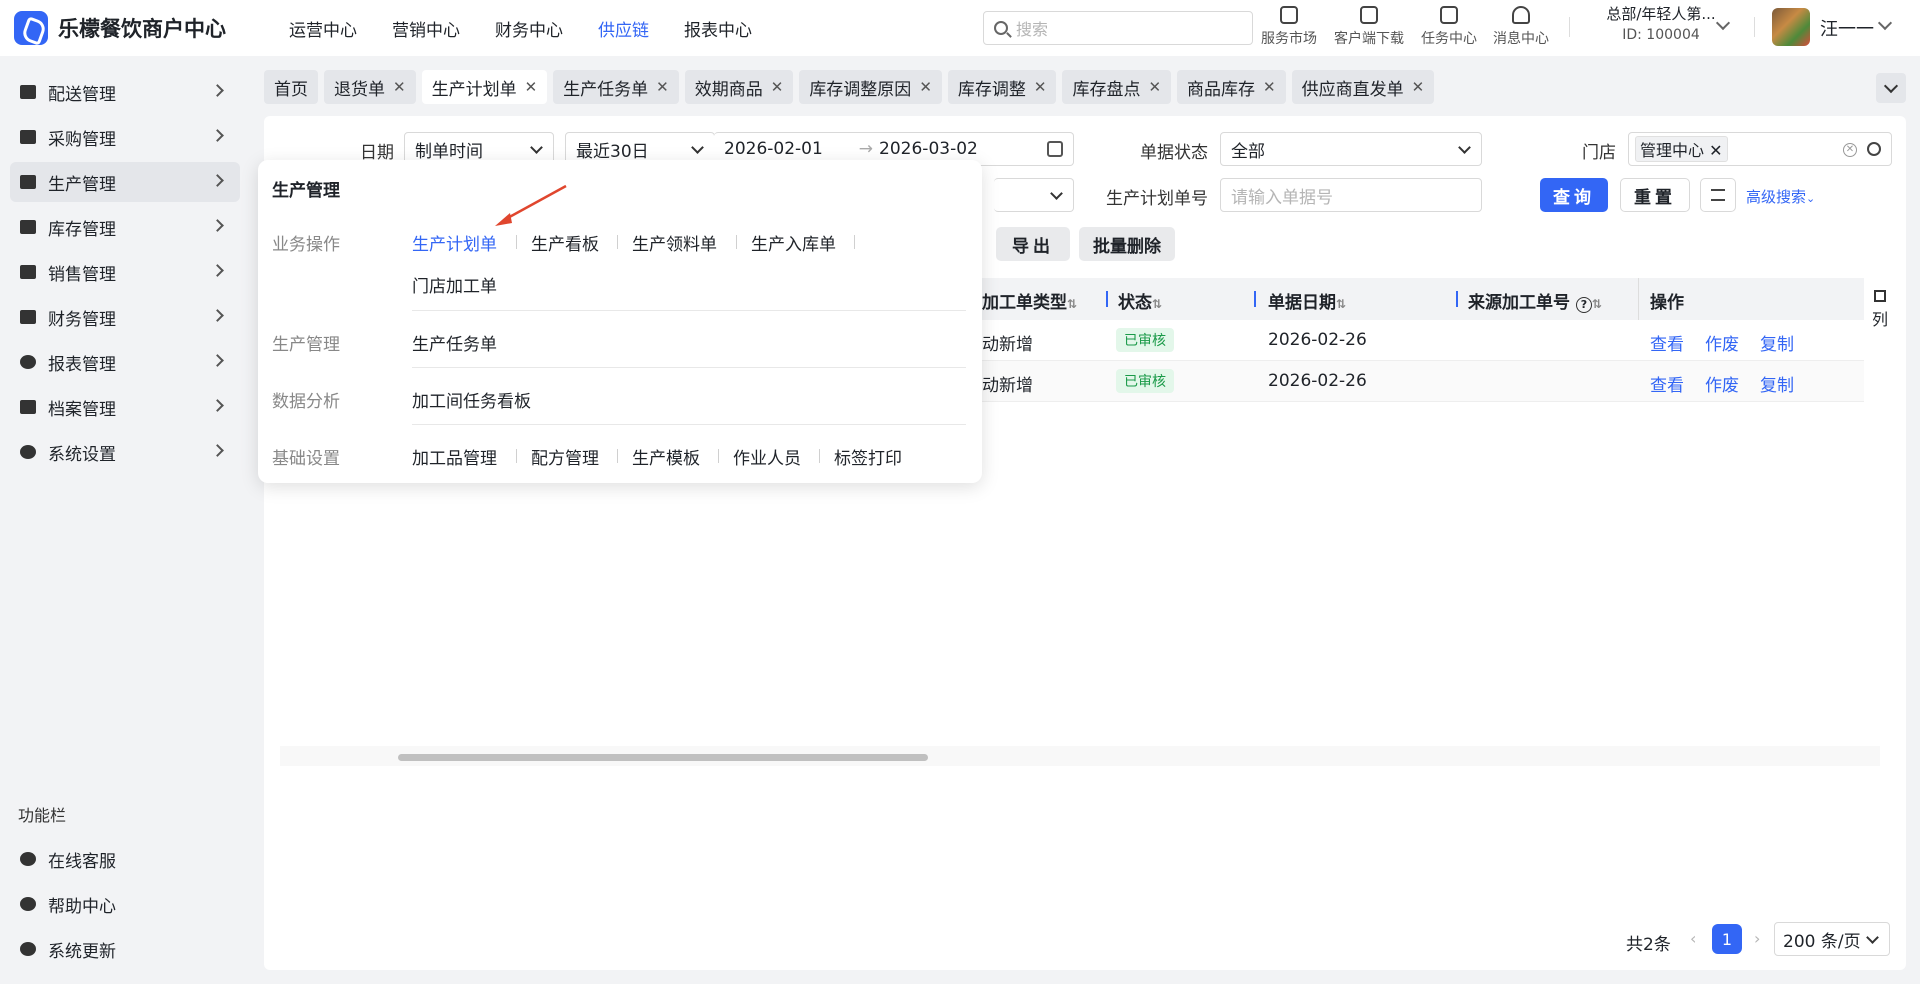 Image resolution: width=1920 pixels, height=984 pixels. What do you see at coordinates (125, 317) in the screenshot?
I see `sidebar-item-finance: 财务管理` at bounding box center [125, 317].